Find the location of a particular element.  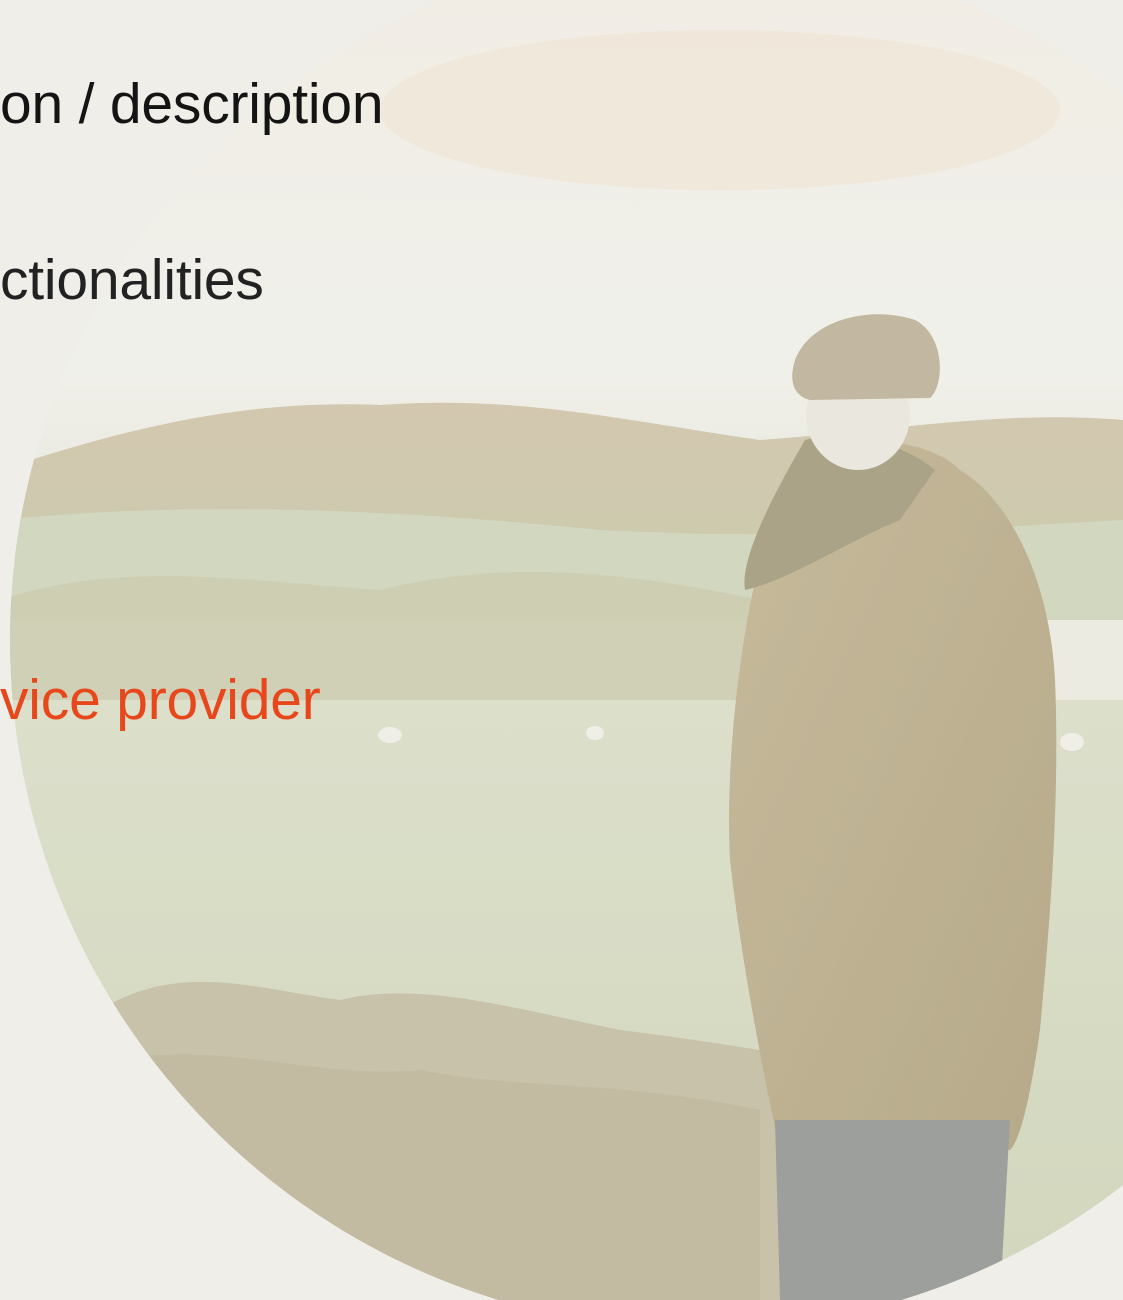

heading-line-description: on / description is located at coordinates (192, 104).